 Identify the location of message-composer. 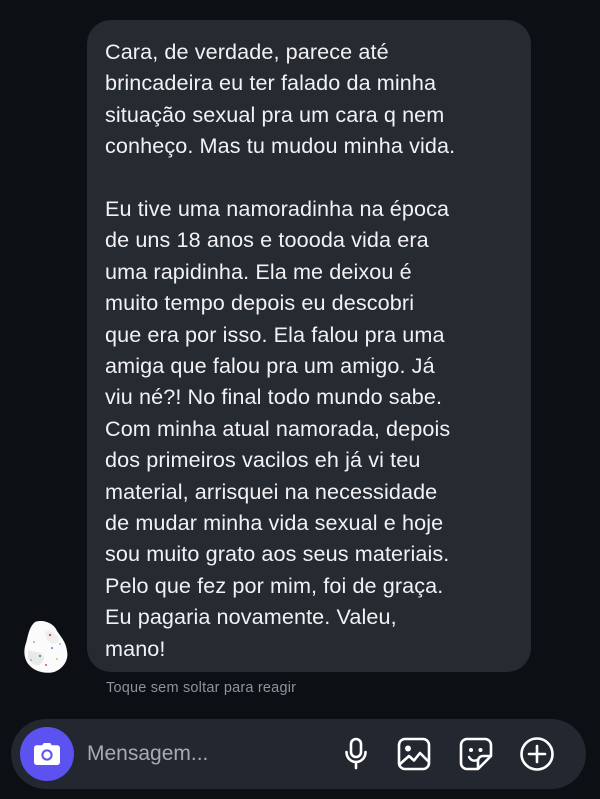
(298, 754).